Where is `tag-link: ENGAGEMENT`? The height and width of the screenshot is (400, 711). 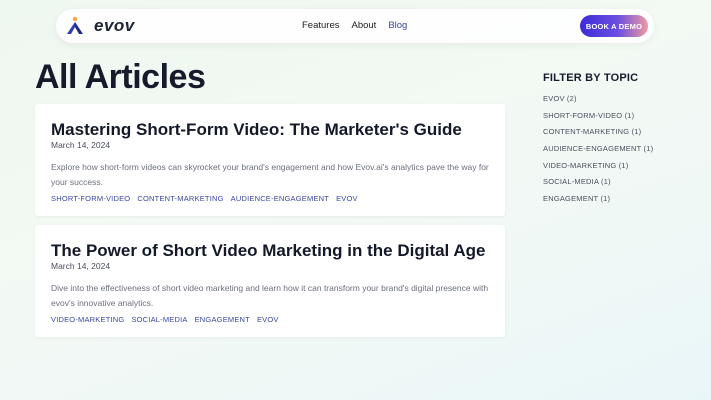 tag-link: ENGAGEMENT is located at coordinates (222, 319).